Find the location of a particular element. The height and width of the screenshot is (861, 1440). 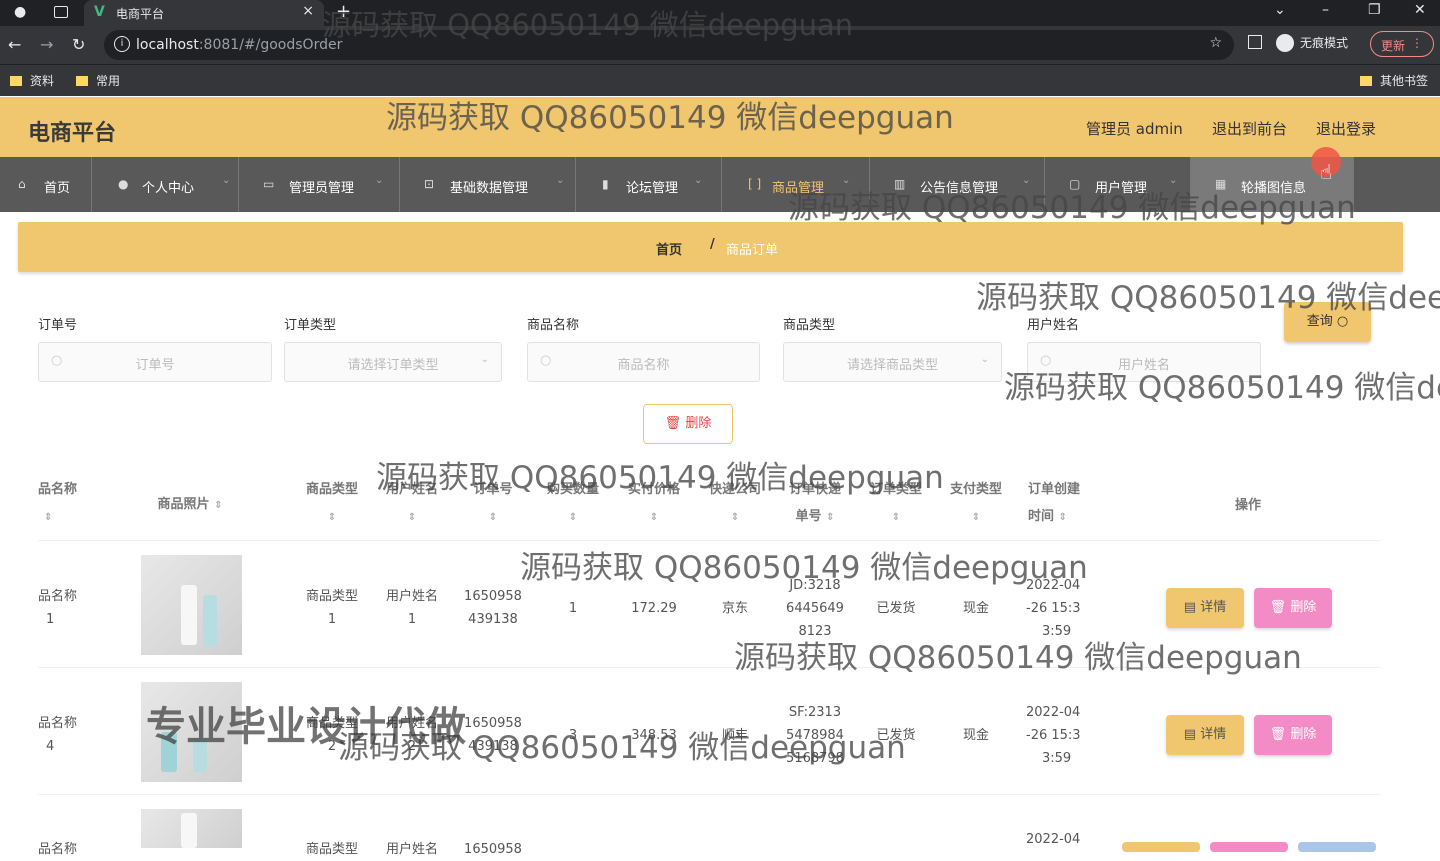

menu-item-home: ⌂ 首页 is located at coordinates (46, 184).